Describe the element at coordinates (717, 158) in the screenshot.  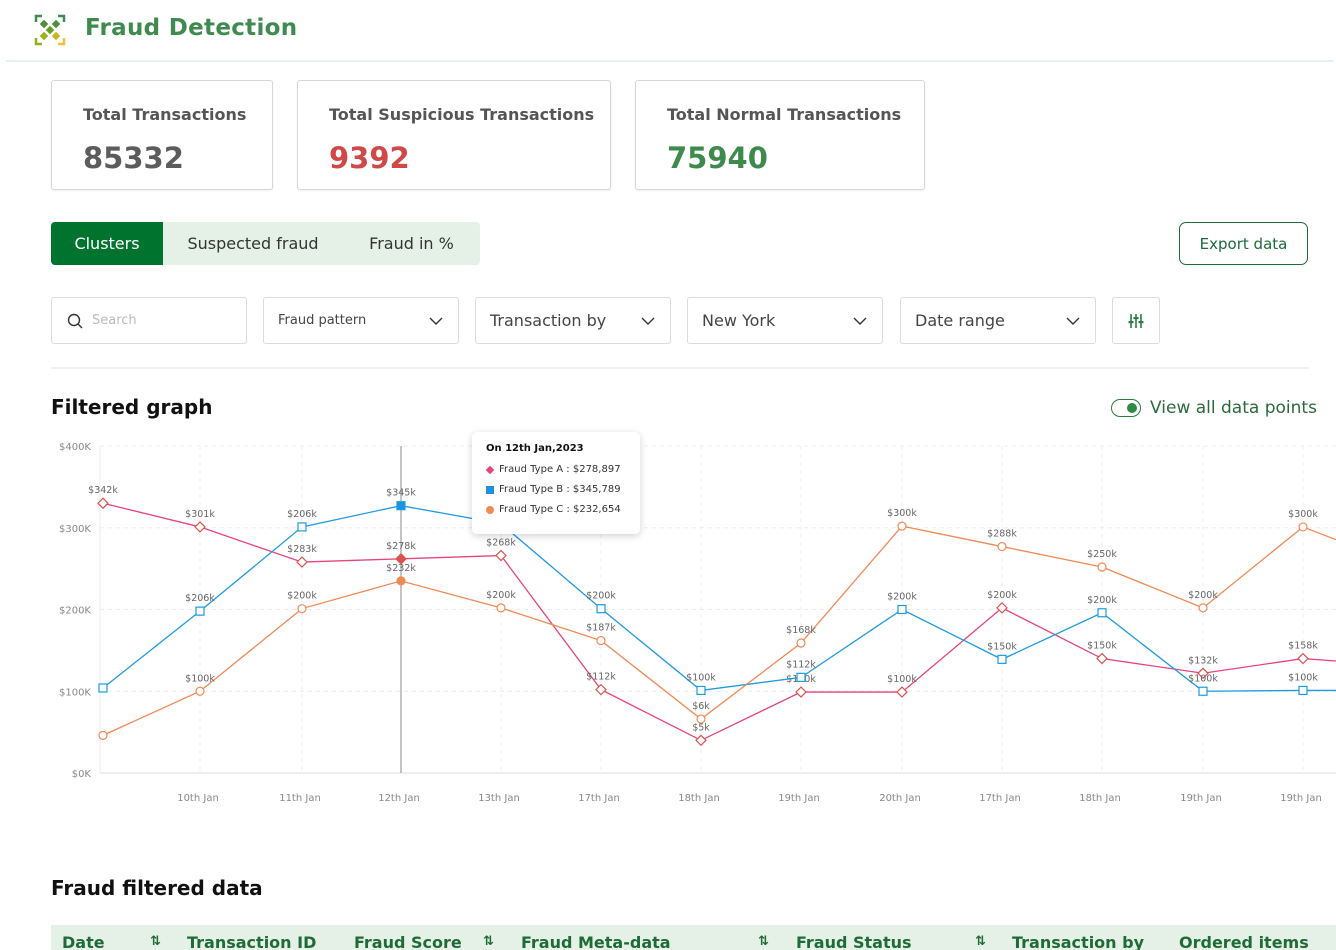
I see `stat-value: 75940` at that location.